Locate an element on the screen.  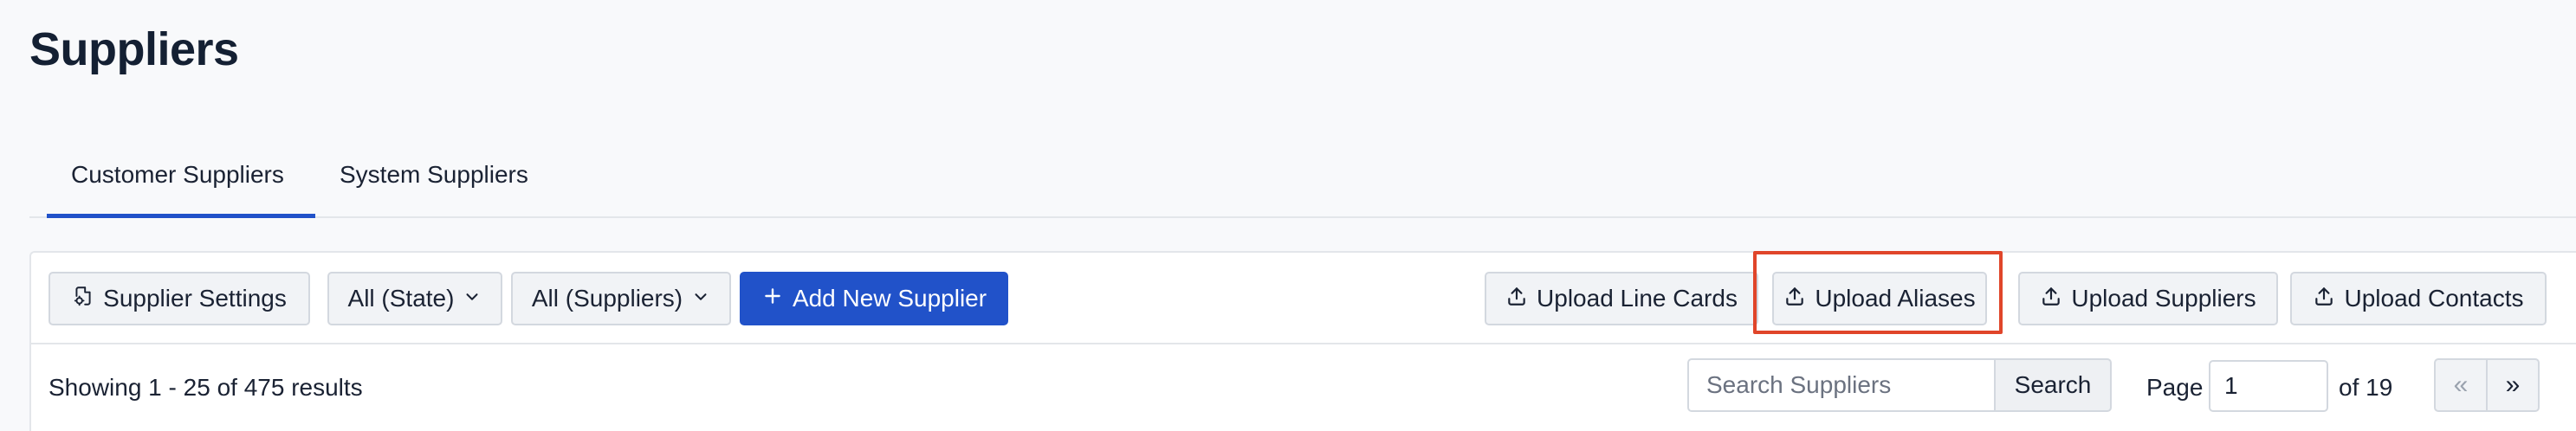
upload-line-cards-label: Upload Line Cards is located at coordinates (1637, 298).